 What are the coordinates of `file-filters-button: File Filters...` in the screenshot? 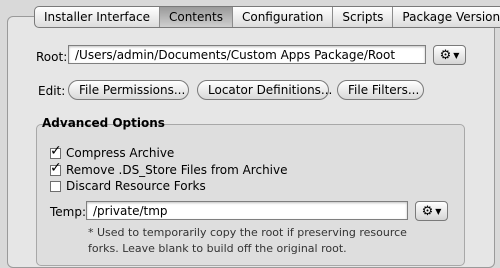 It's located at (380, 90).